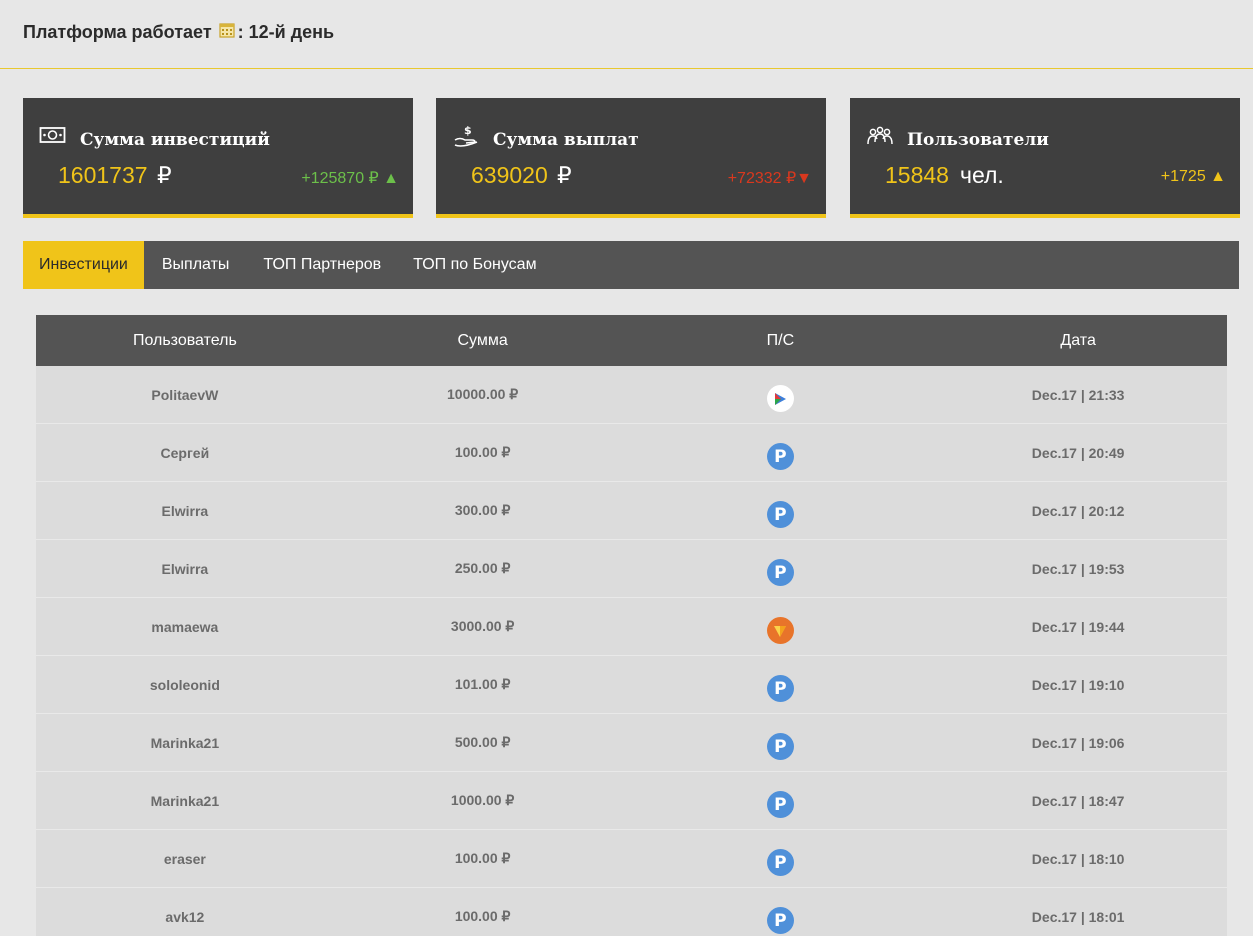 The height and width of the screenshot is (936, 1253). What do you see at coordinates (566, 140) in the screenshot?
I see `card-title: Сумма выплат` at bounding box center [566, 140].